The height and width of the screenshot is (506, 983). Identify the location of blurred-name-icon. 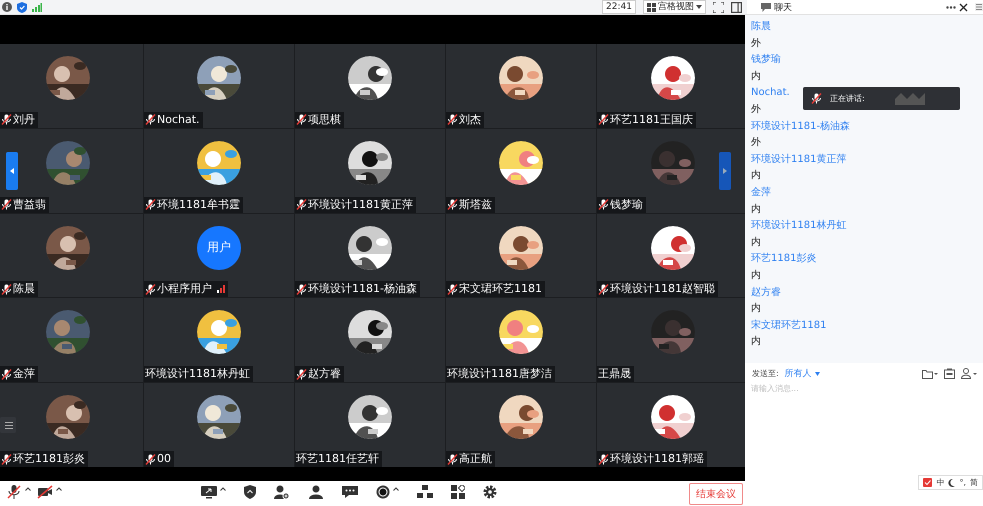
(909, 98).